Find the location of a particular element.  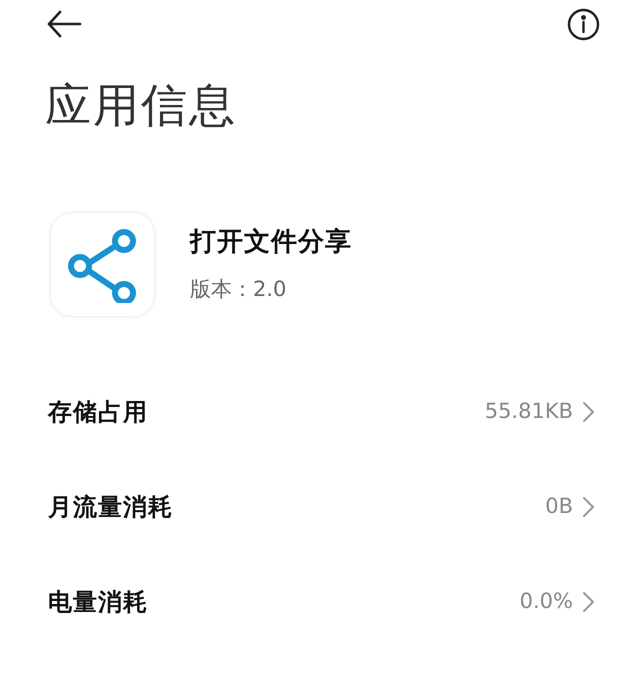

settings-row: 电量消耗 0.0% is located at coordinates (320, 601).